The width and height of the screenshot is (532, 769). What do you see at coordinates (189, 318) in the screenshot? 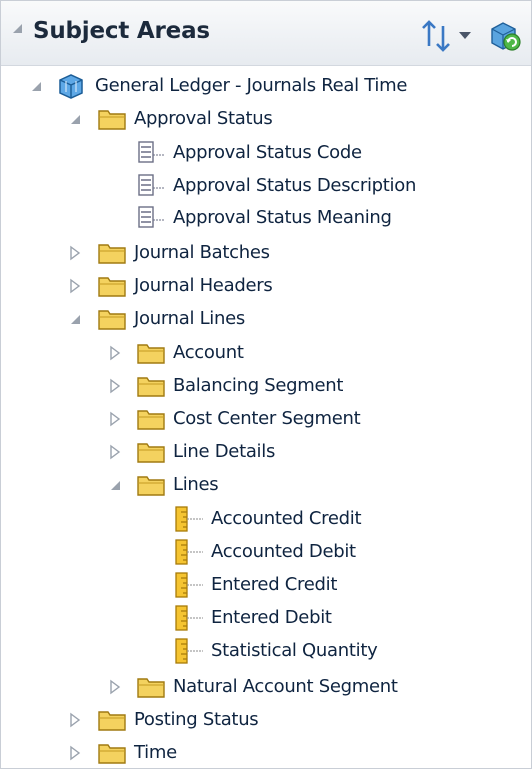
I see `tree-node-label: Journal Lines` at bounding box center [189, 318].